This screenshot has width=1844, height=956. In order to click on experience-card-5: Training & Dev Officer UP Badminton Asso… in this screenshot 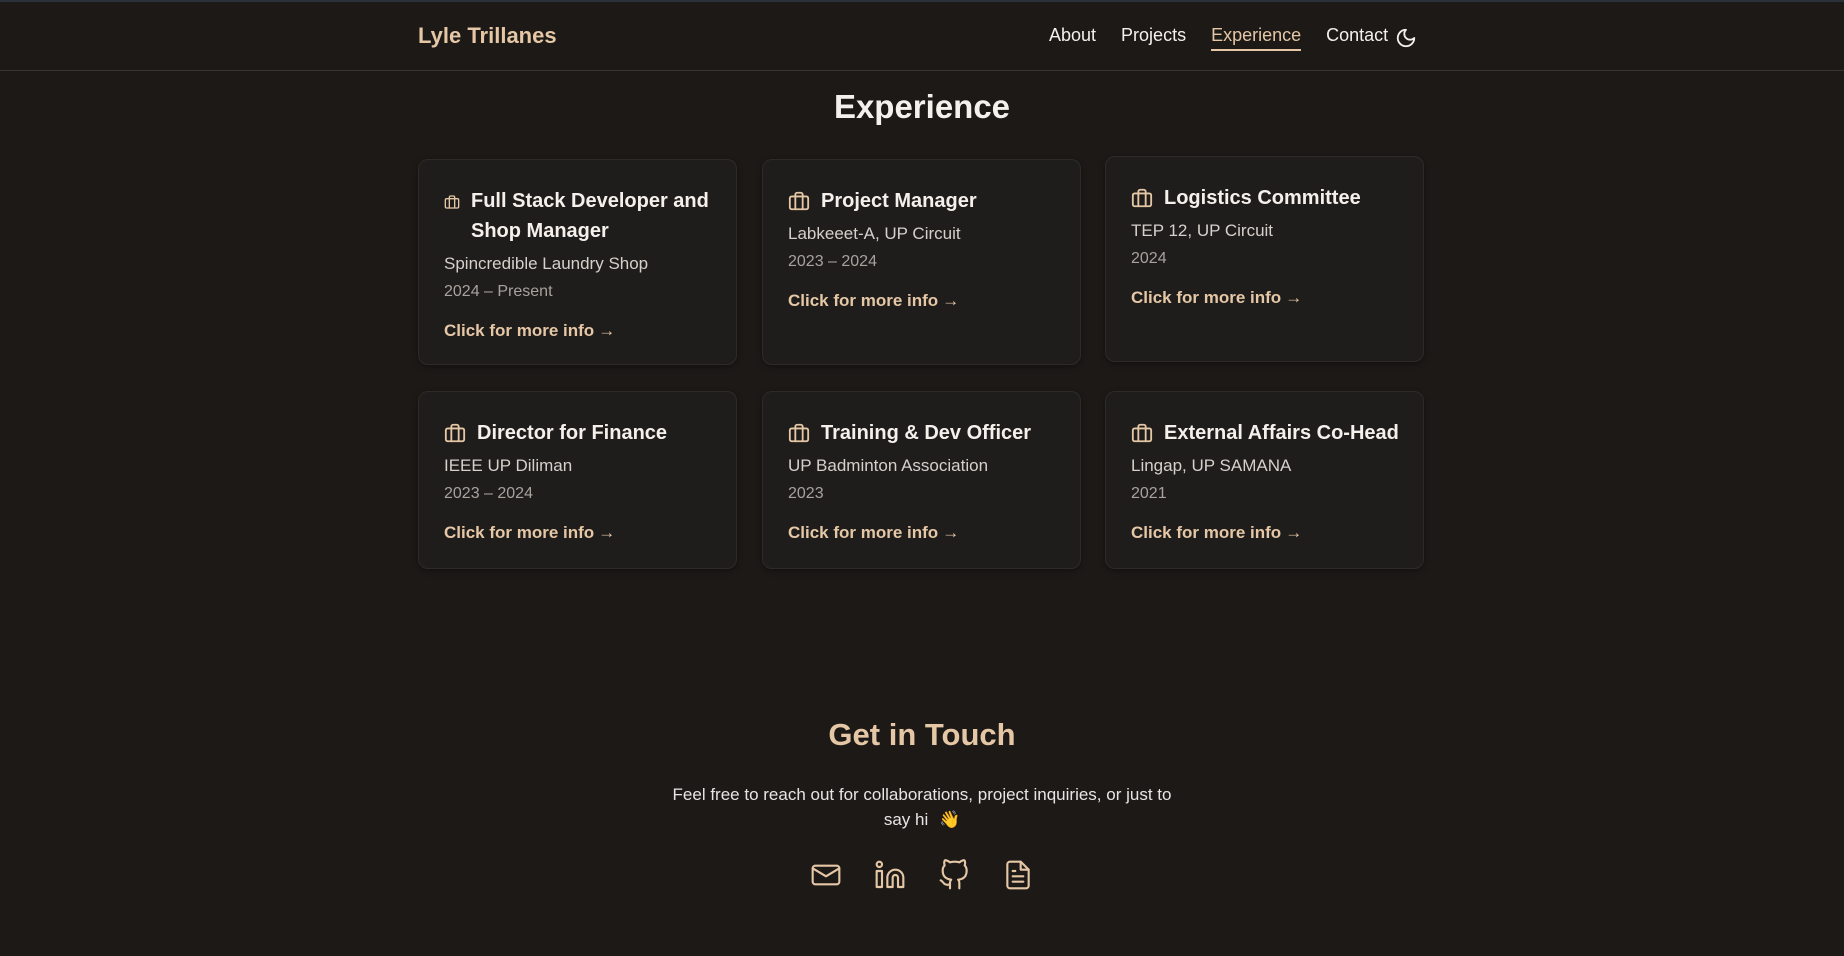, I will do `click(921, 480)`.